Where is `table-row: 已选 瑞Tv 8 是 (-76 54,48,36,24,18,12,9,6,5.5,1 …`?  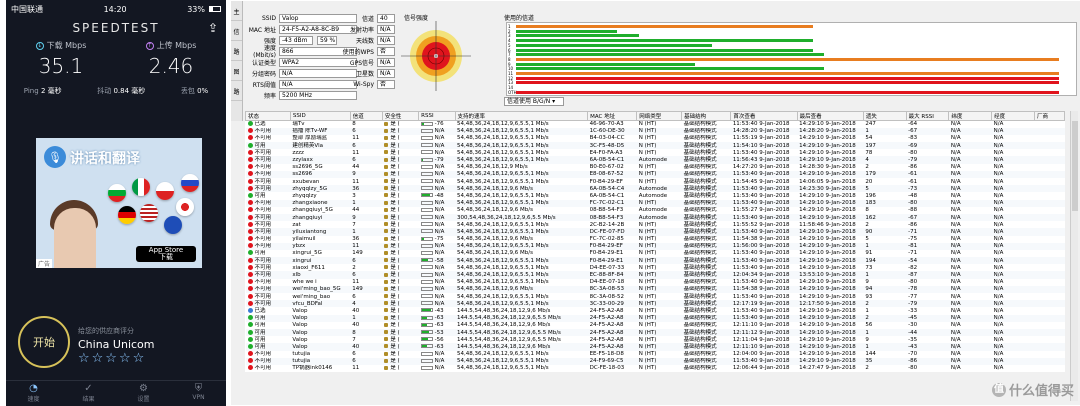
table-row: 已选 瑞Tv 8 是 (-76 54,48,36,24,18,12,9,6,5.5,1 … is located at coordinates (655, 124).